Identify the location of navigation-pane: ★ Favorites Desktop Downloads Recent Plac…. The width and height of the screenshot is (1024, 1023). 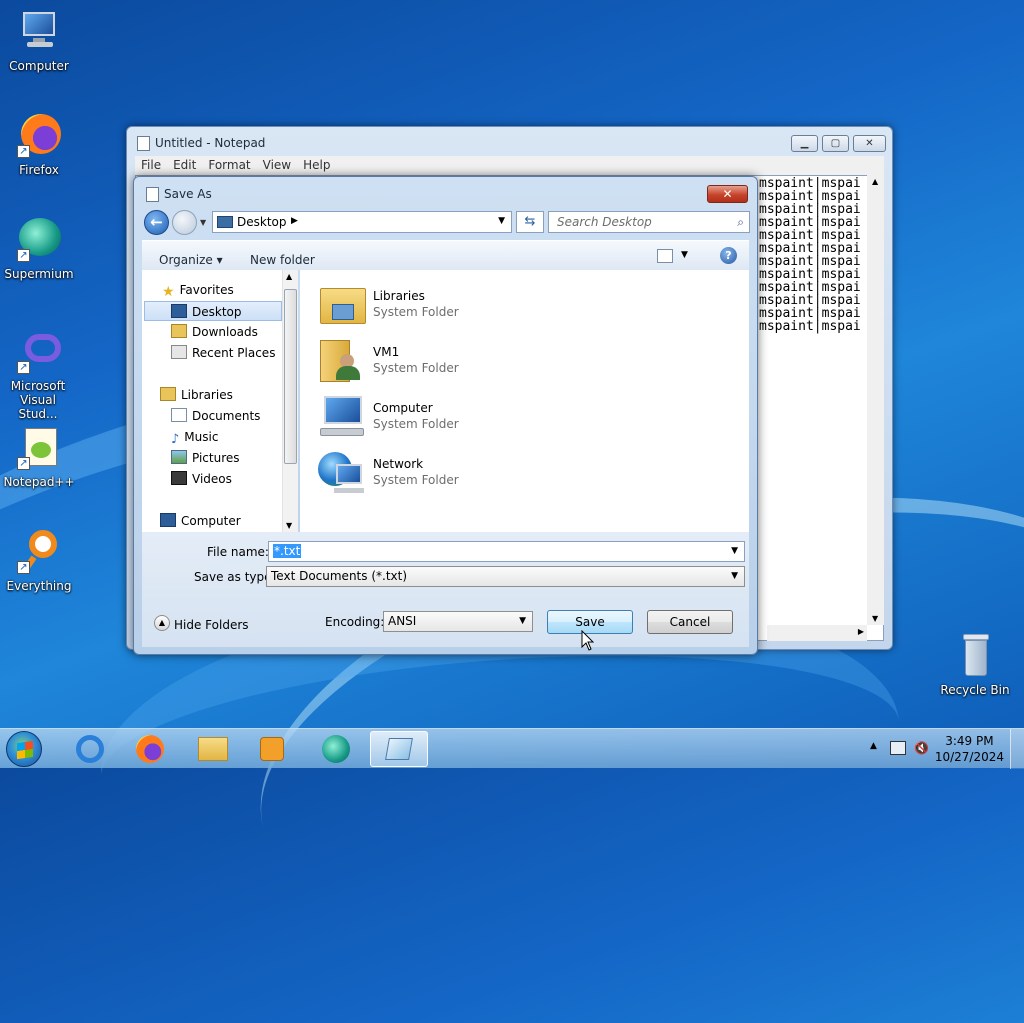
(220, 401).